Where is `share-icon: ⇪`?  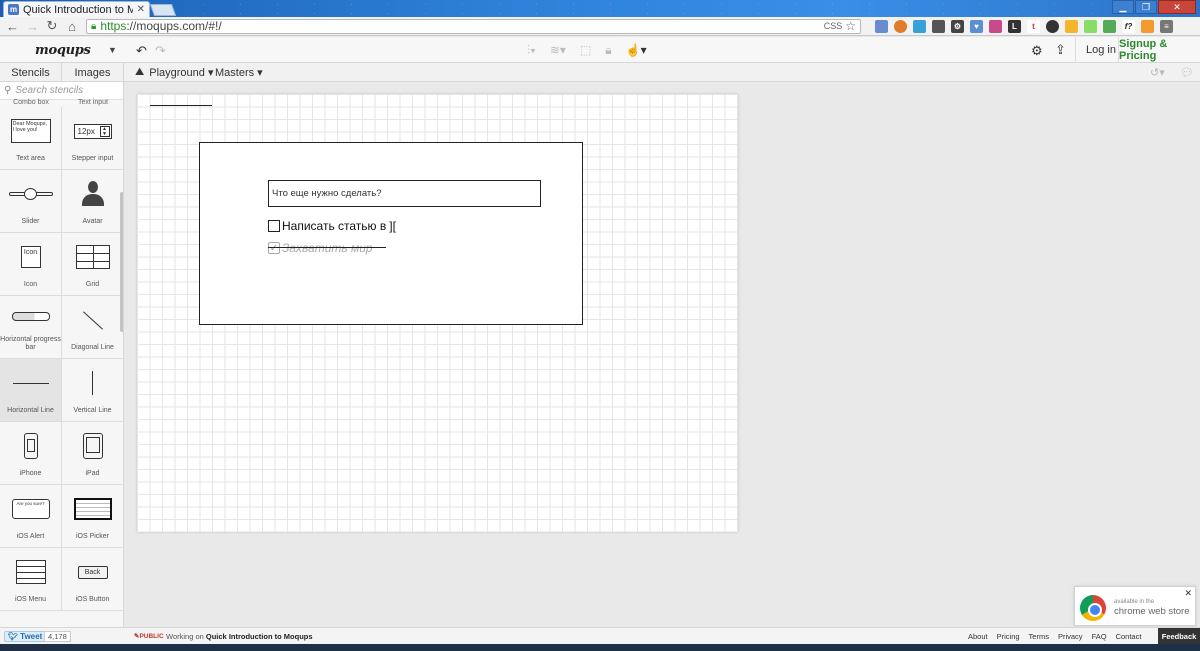
share-icon: ⇪ is located at coordinates (1060, 50).